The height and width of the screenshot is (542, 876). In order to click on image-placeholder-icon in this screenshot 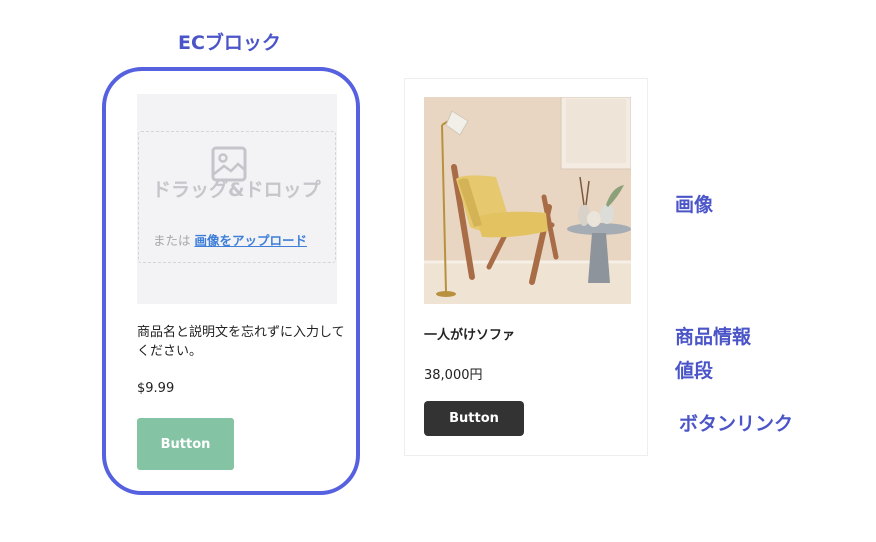, I will do `click(229, 164)`.